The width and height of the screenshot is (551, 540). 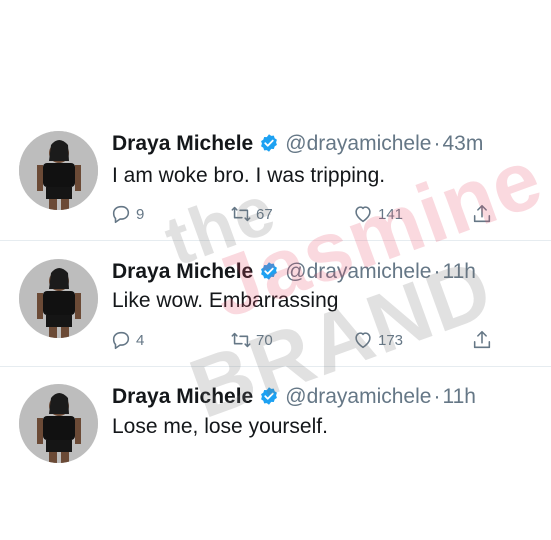 I want to click on tweet-text: I am woke bro. I was tripping., so click(x=249, y=175).